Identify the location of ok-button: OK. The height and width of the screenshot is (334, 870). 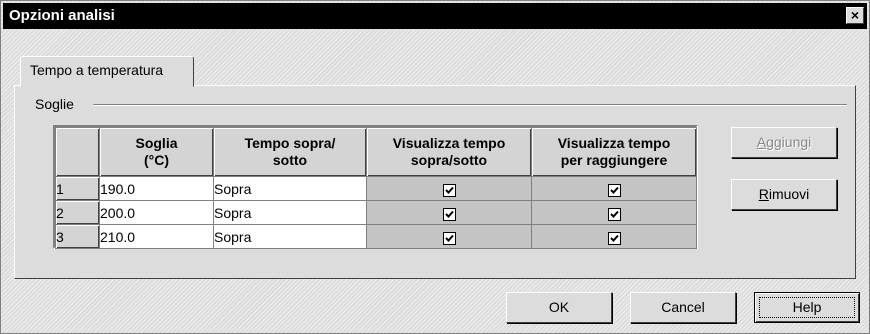
(559, 307).